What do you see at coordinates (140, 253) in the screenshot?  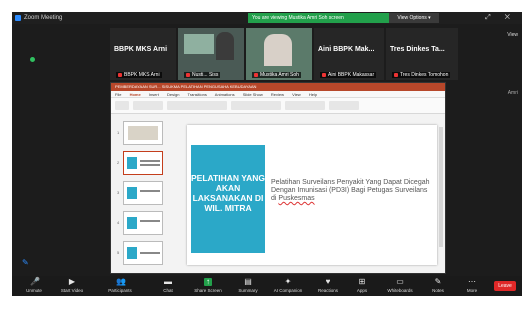 I see `slide-thumbnail: 5` at bounding box center [140, 253].